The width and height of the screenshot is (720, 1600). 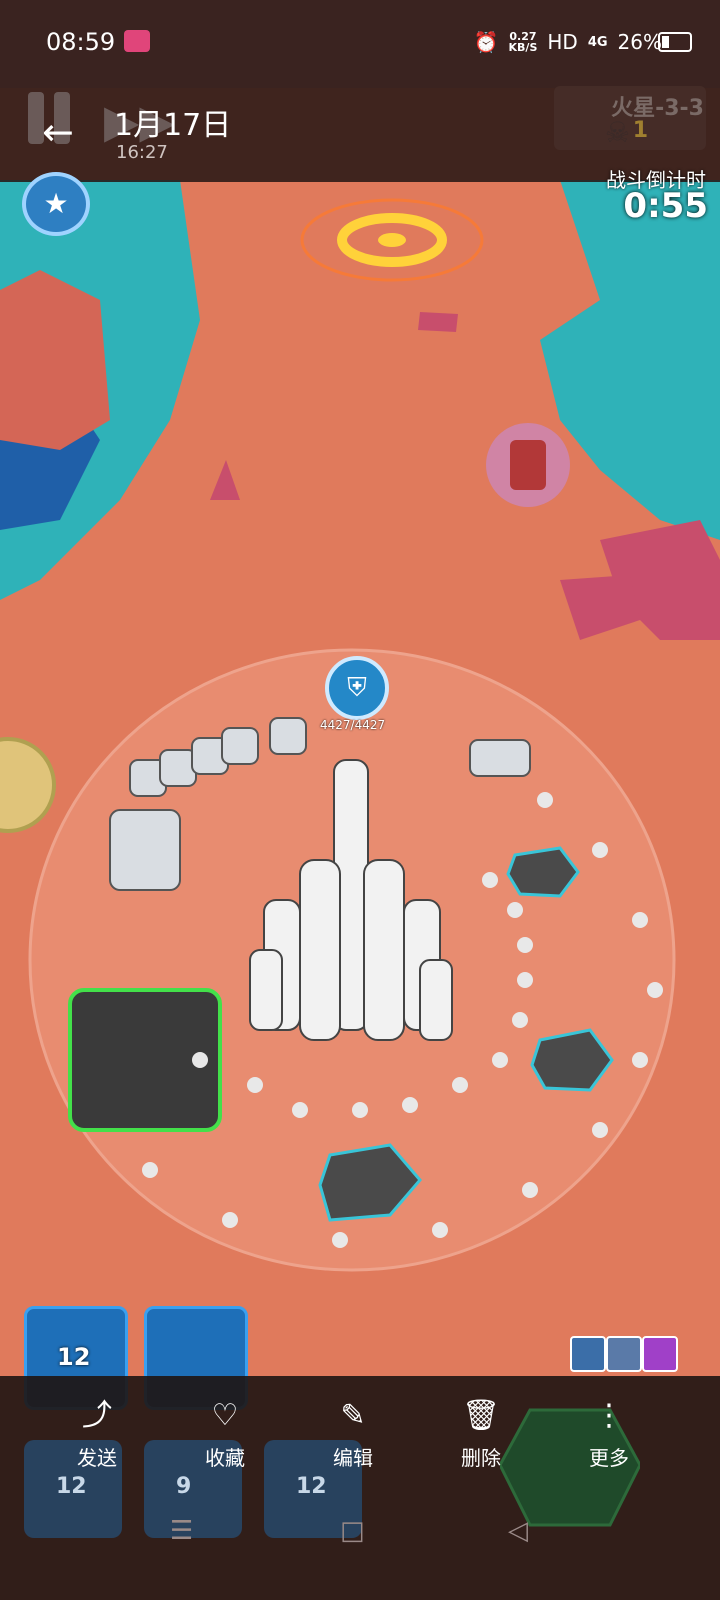 What do you see at coordinates (562, 42) in the screenshot?
I see `hd-indicator: HD` at bounding box center [562, 42].